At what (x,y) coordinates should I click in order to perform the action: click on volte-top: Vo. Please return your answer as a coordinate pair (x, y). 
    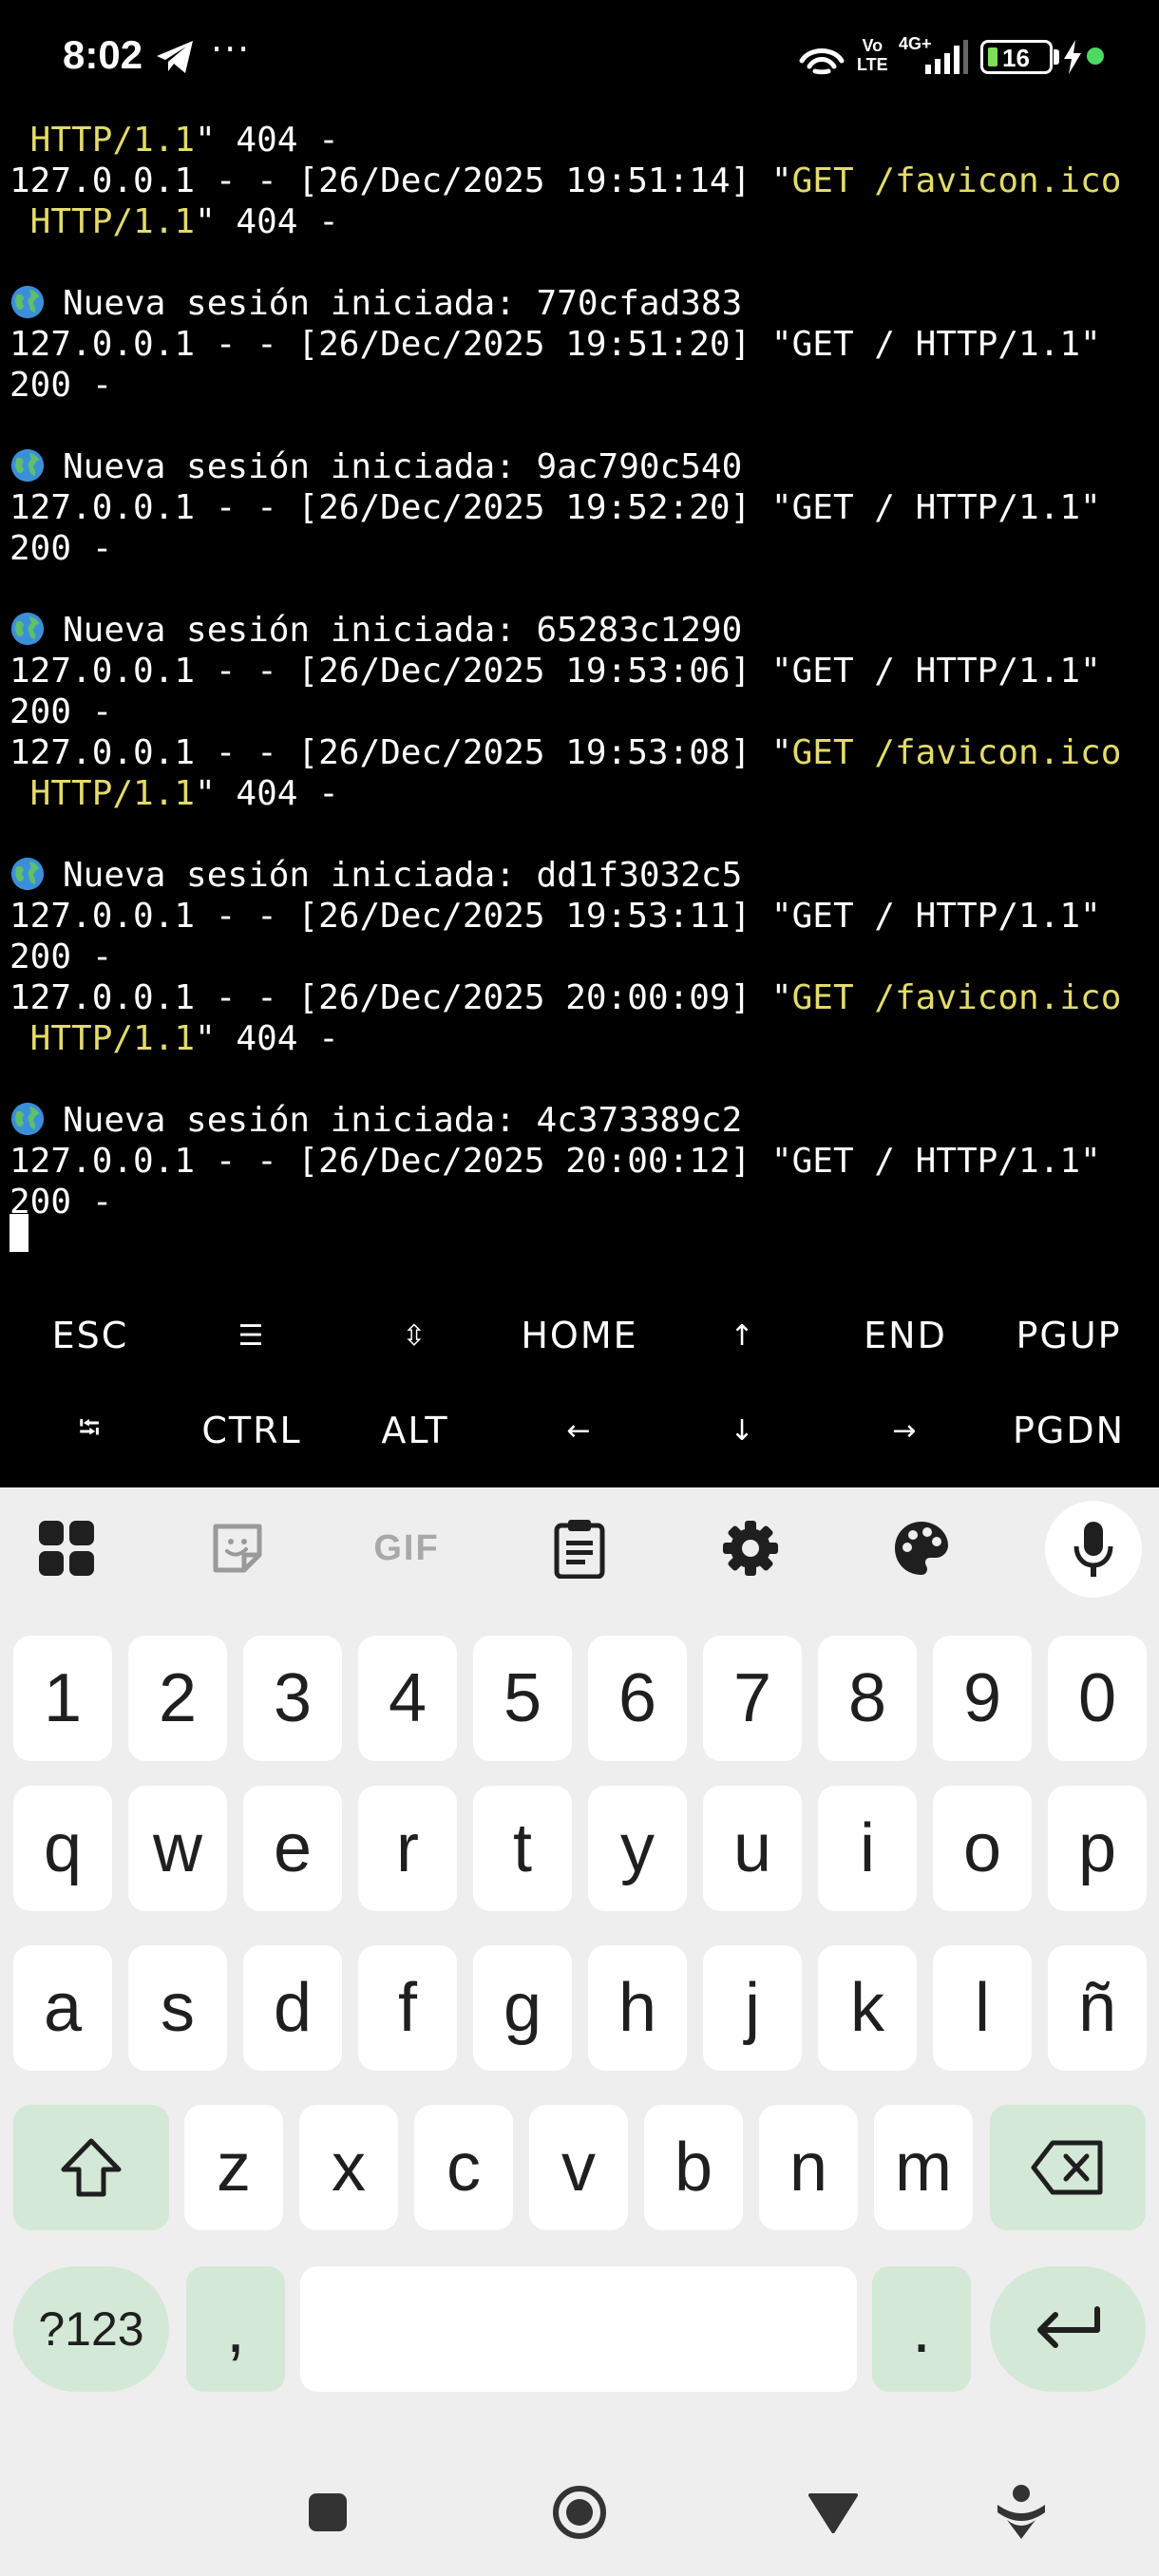
    Looking at the image, I should click on (873, 45).